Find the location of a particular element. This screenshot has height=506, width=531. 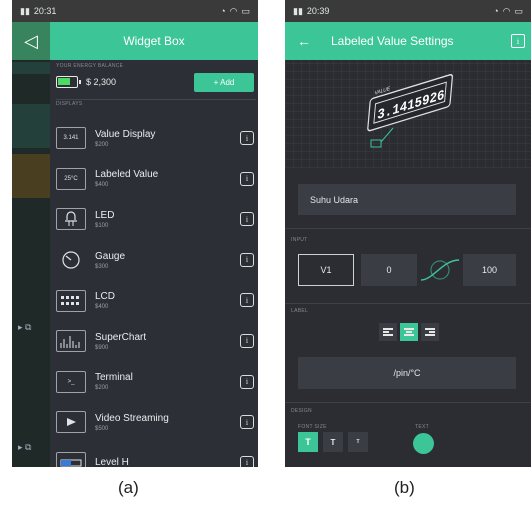

align-center-button is located at coordinates (409, 332).